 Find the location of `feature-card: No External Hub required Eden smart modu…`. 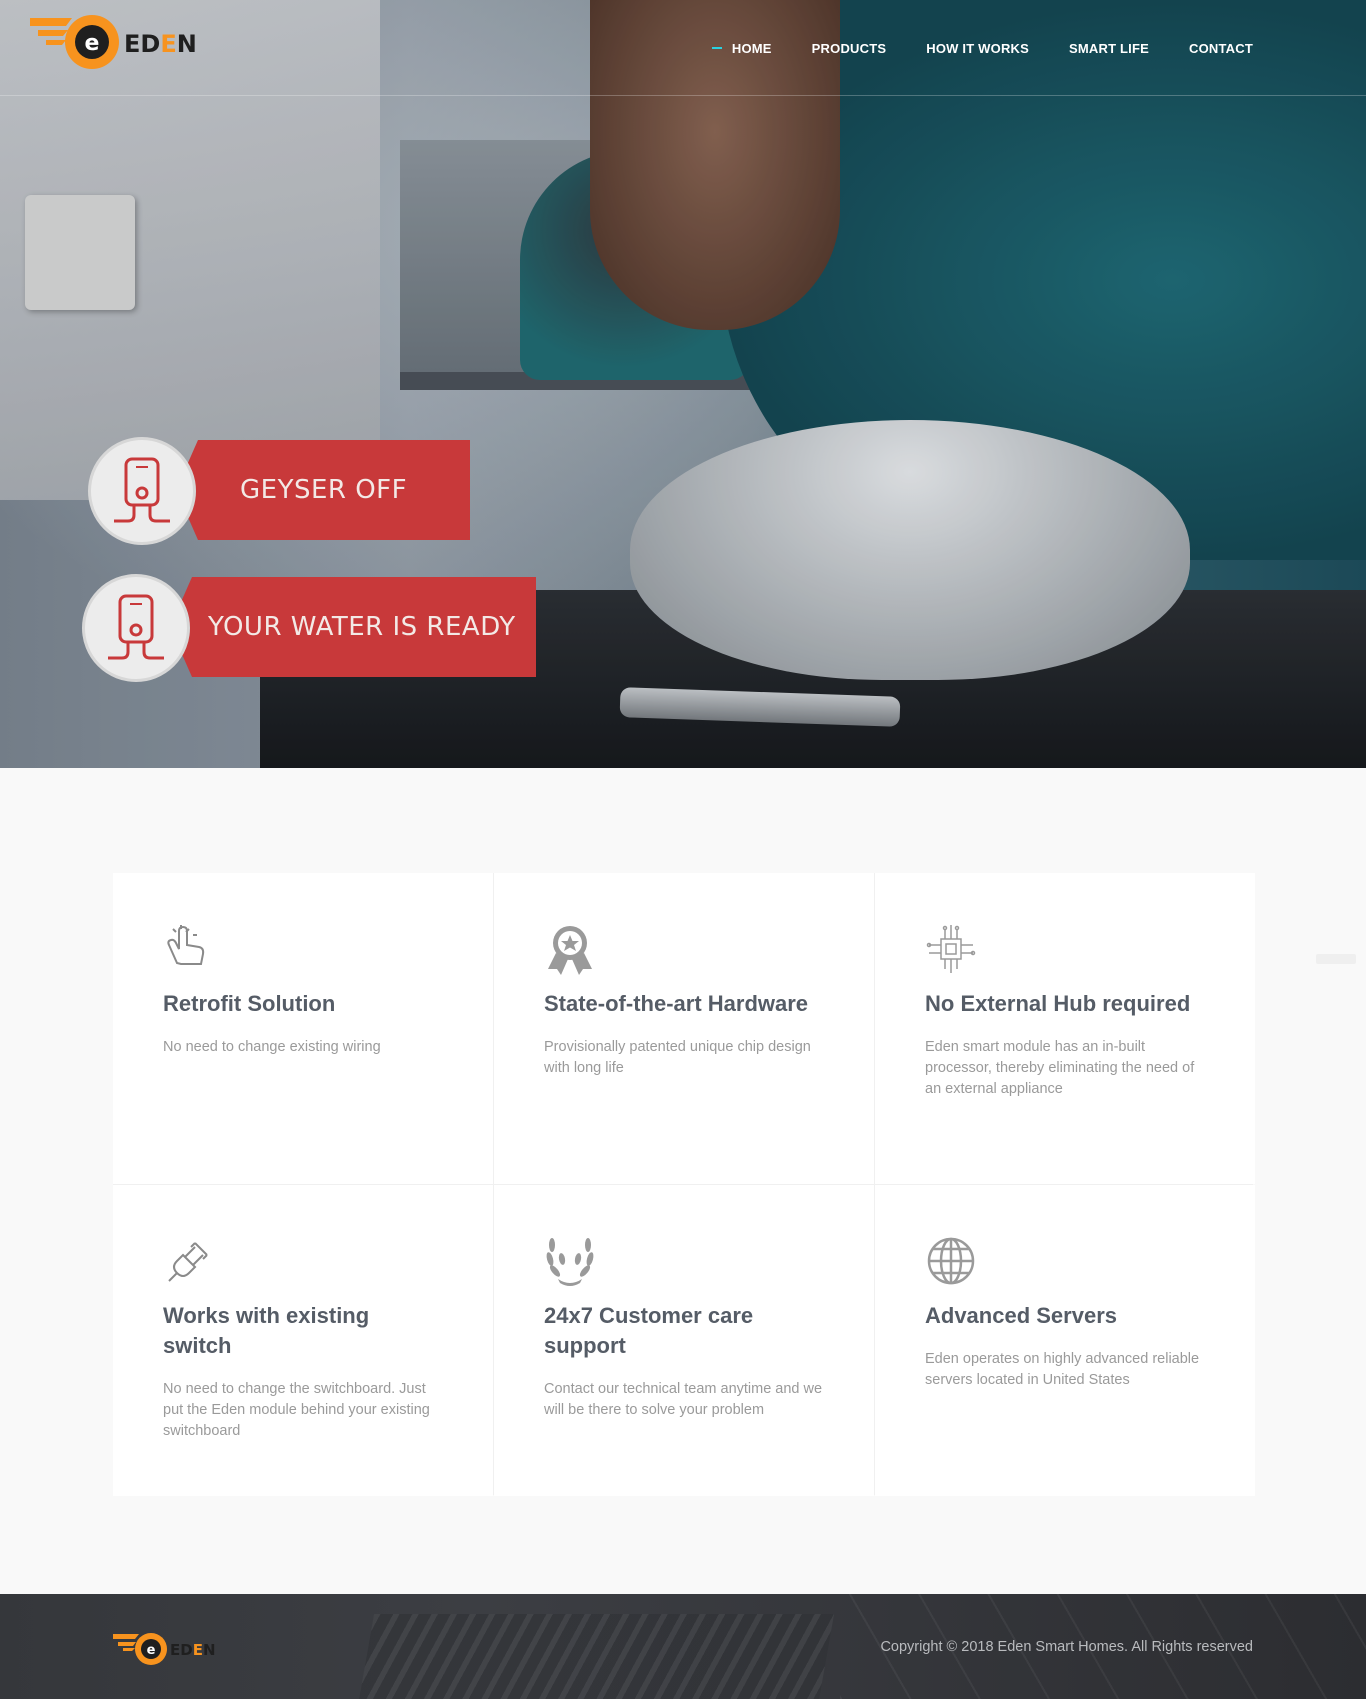

feature-card: No External Hub required Eden smart modu… is located at coordinates (1065, 1028).